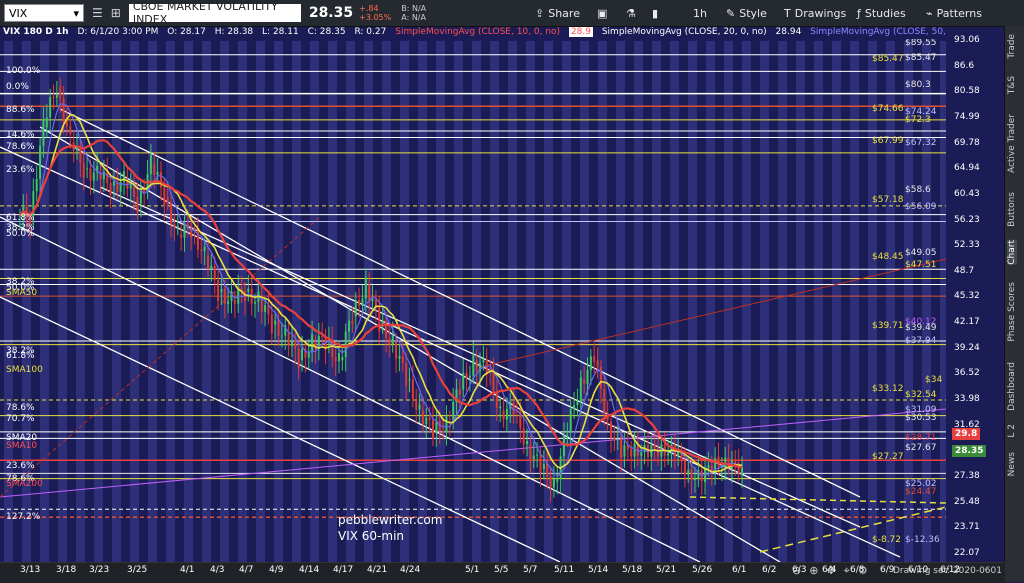  Describe the element at coordinates (602, 13) in the screenshot. I see `save-button: ▣` at that location.